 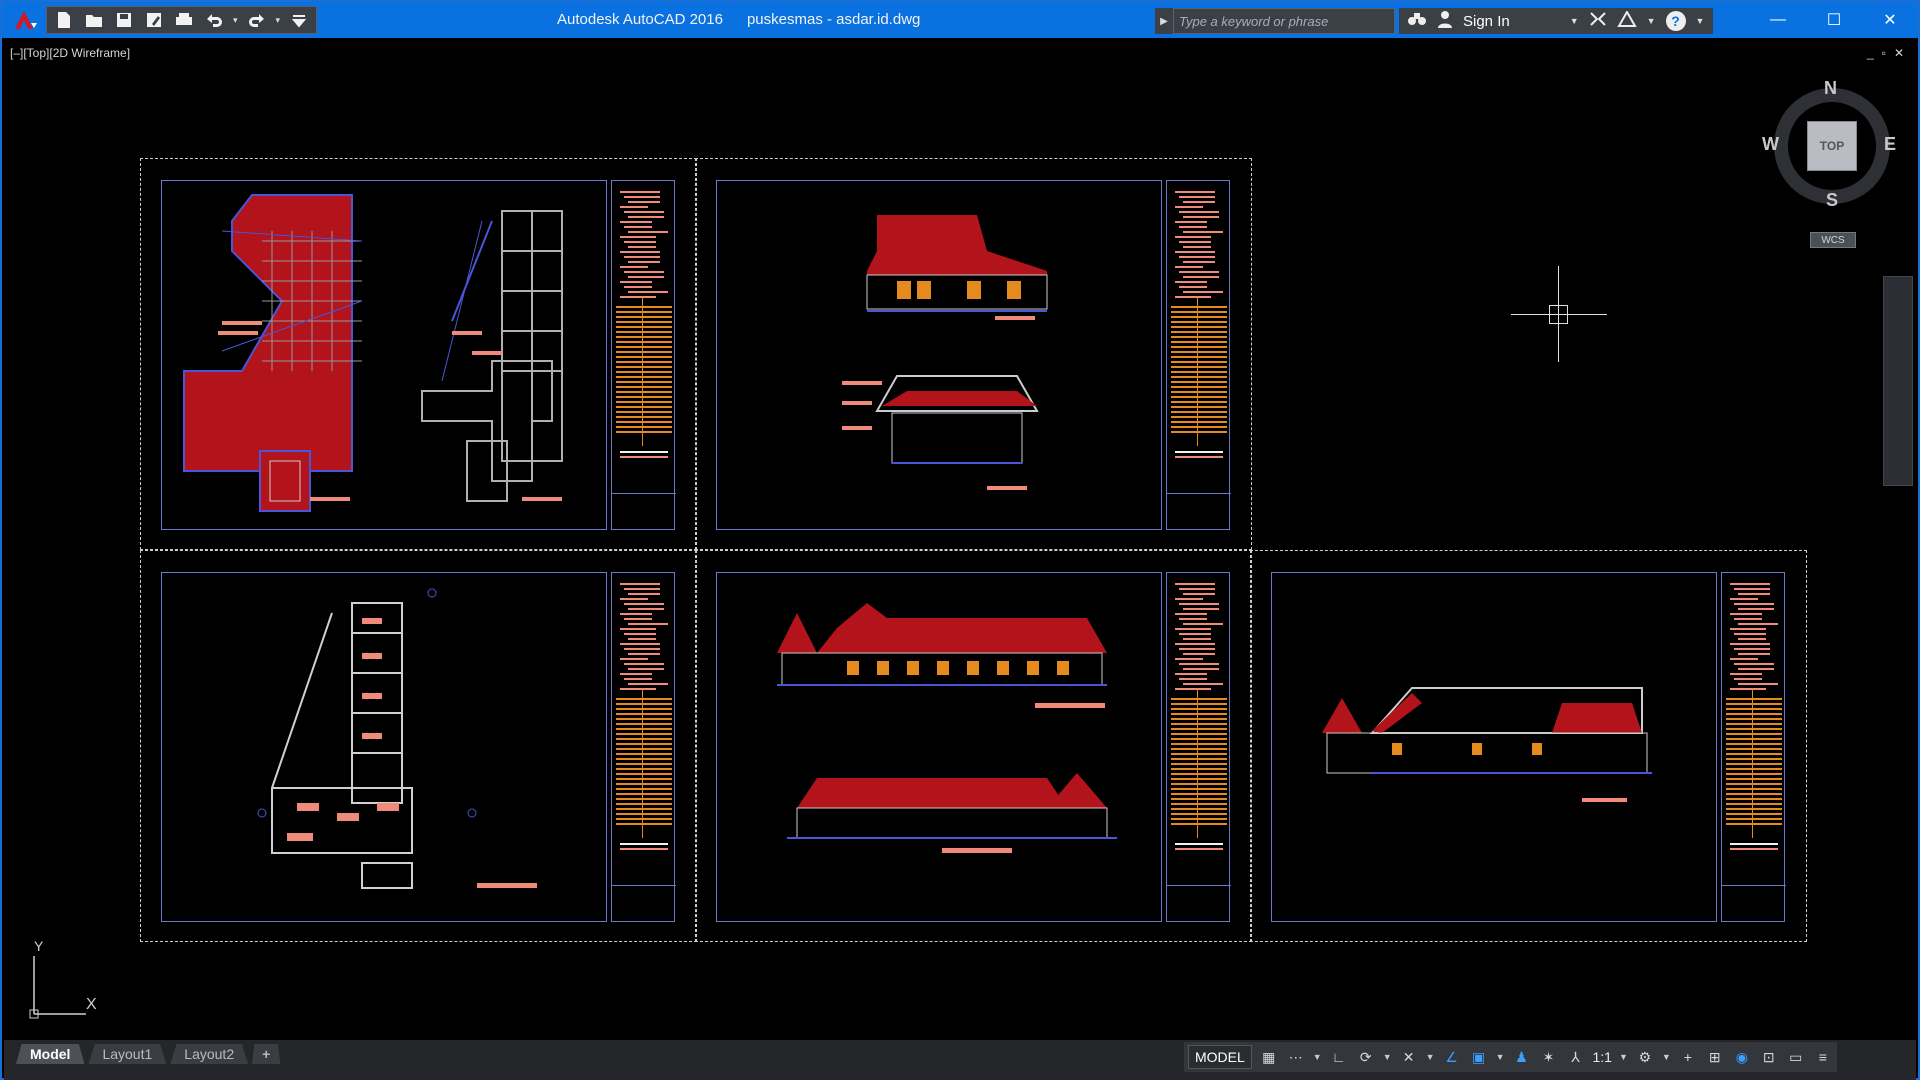 What do you see at coordinates (1601, 1057) in the screenshot?
I see `annotation-scale-value: 1:1` at bounding box center [1601, 1057].